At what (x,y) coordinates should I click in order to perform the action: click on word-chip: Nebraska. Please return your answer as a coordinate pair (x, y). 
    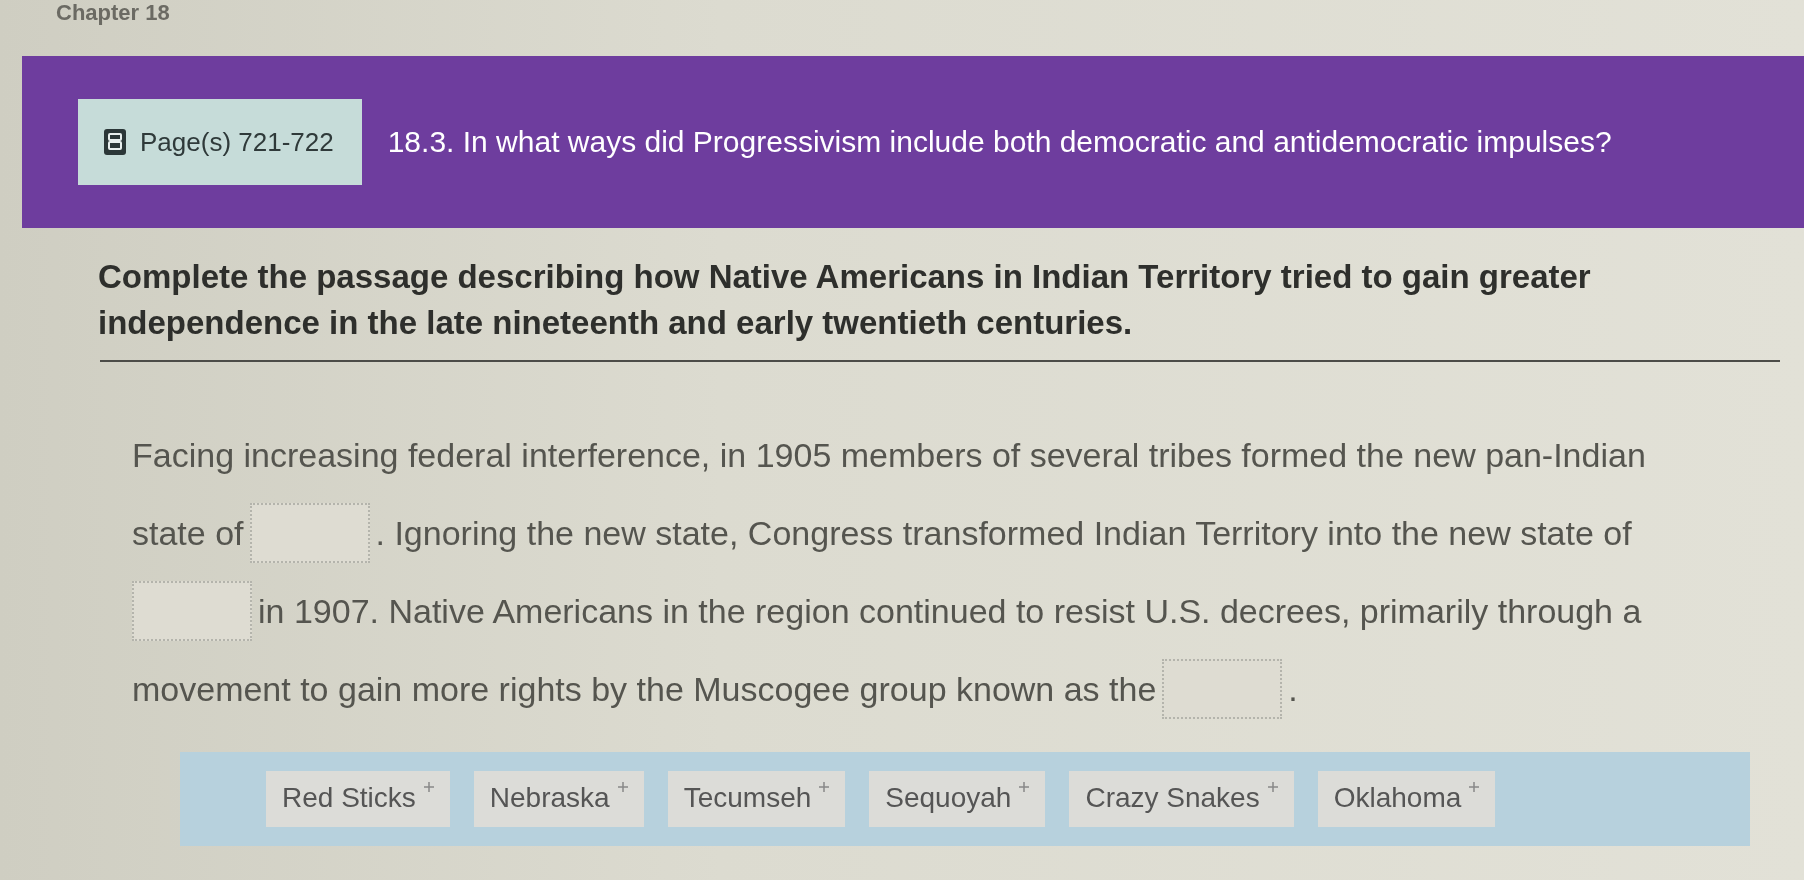
    Looking at the image, I should click on (558, 799).